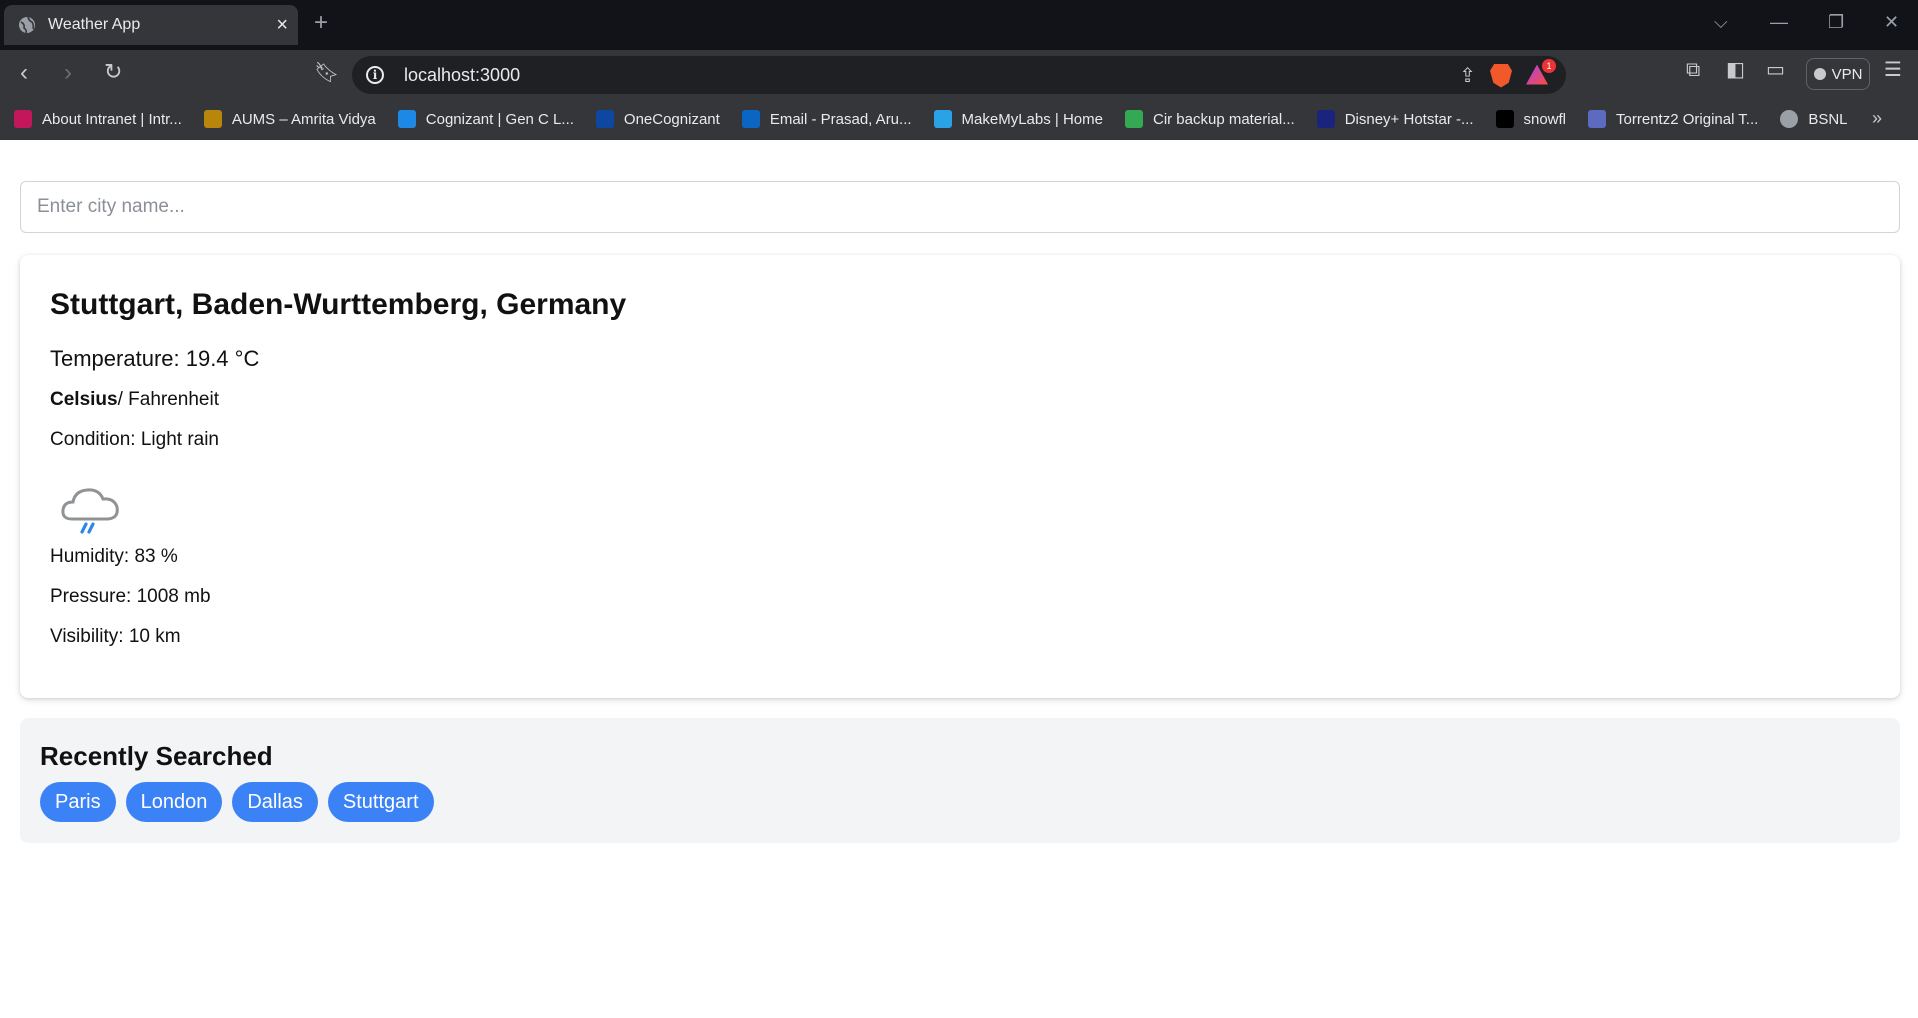 Image resolution: width=1918 pixels, height=1018 pixels. What do you see at coordinates (1133, 119) in the screenshot?
I see `drive-icon` at bounding box center [1133, 119].